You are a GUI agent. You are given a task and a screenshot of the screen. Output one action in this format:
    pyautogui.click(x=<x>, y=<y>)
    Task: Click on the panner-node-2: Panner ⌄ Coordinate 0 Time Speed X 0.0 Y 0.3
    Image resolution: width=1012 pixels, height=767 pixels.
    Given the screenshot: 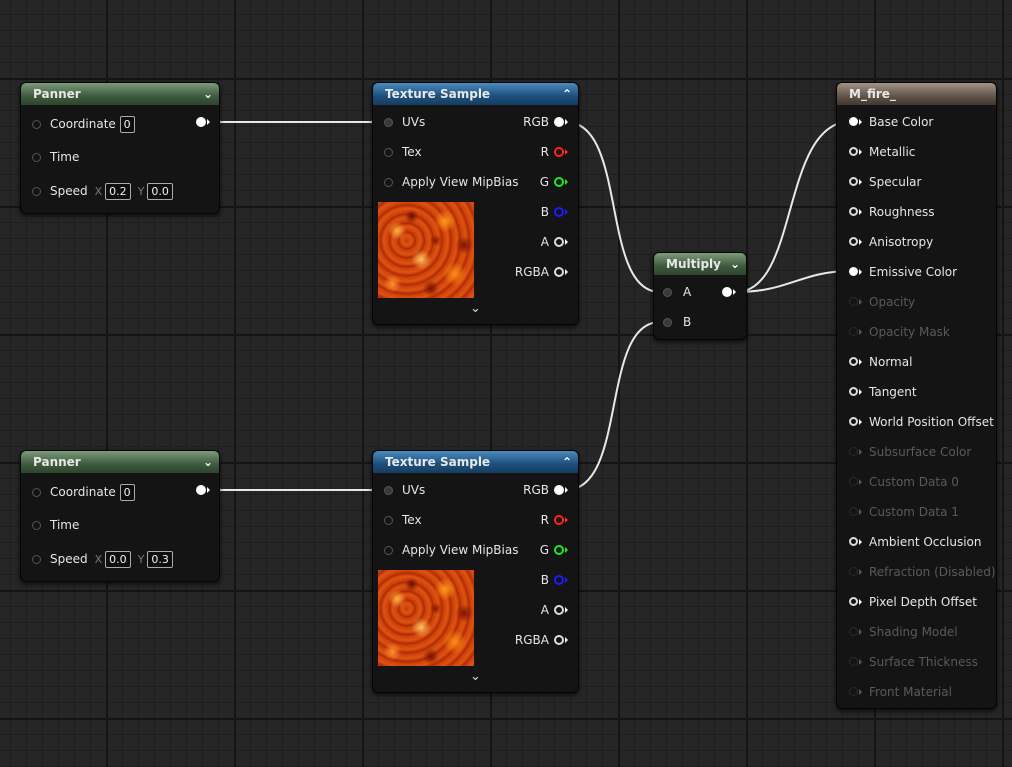 What is the action you would take?
    pyautogui.click(x=120, y=516)
    